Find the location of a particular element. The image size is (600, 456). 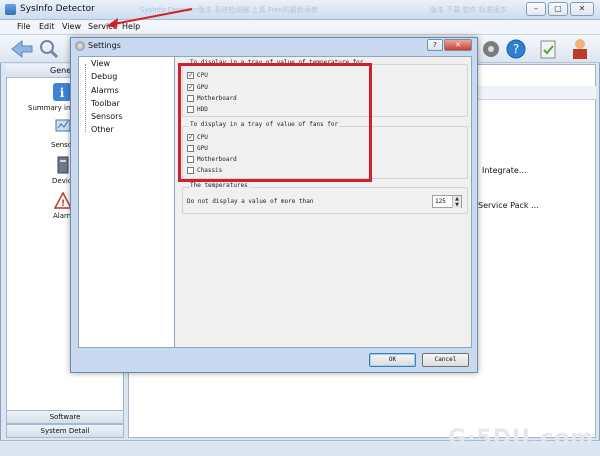

info-icon: i is located at coordinates (62, 92).